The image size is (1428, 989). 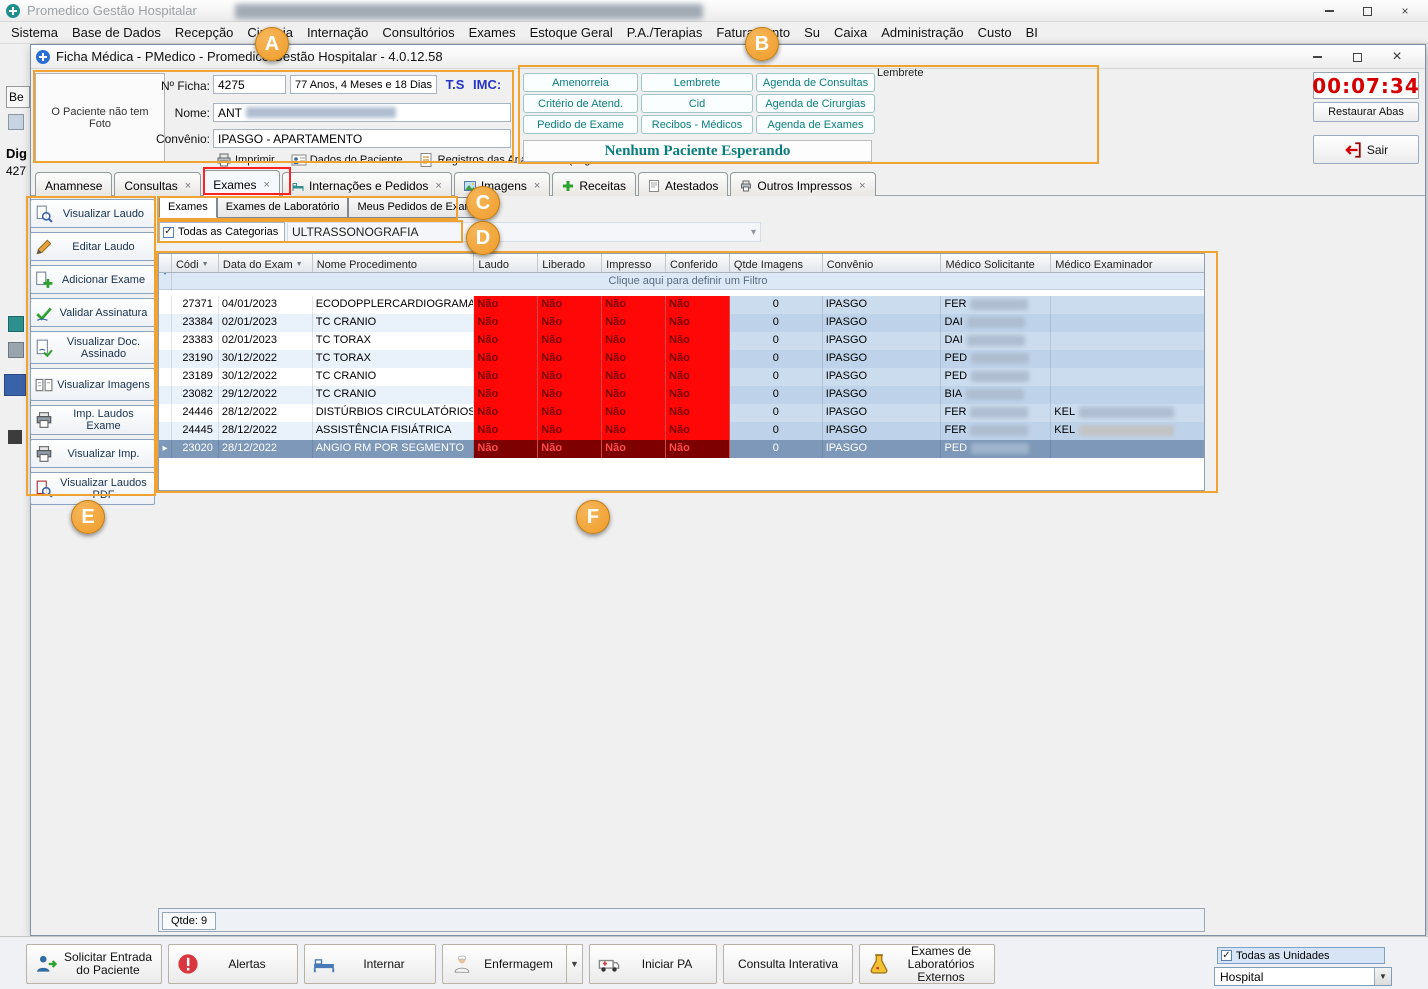 What do you see at coordinates (580, 103) in the screenshot?
I see `criterio-de-atend-button: Critério de Atend.` at bounding box center [580, 103].